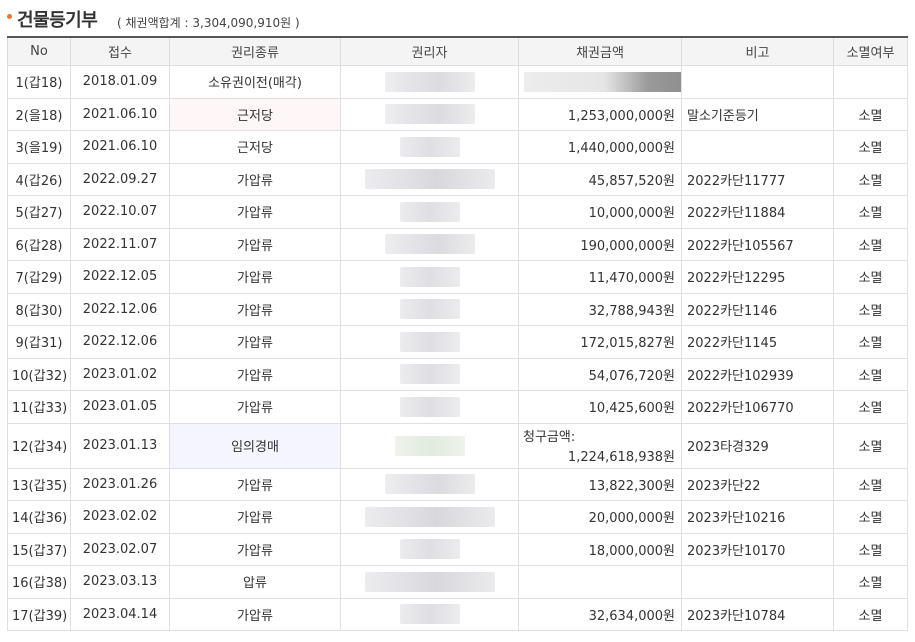 The width and height of the screenshot is (915, 642). I want to click on row-amount: 13,822,300원, so click(600, 484).